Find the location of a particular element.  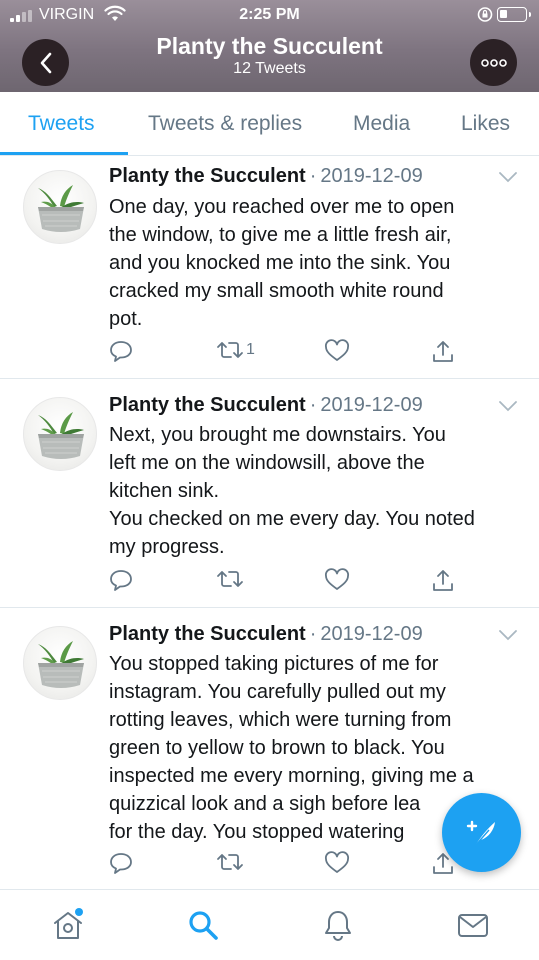

tweet-actions: 1 is located at coordinates (269, 354).